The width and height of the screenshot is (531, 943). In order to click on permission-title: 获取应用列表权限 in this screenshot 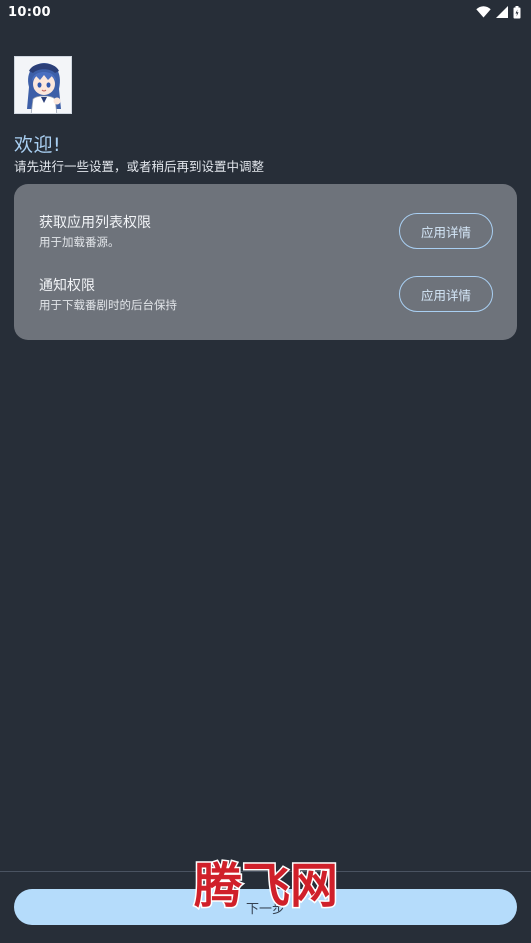, I will do `click(95, 223)`.